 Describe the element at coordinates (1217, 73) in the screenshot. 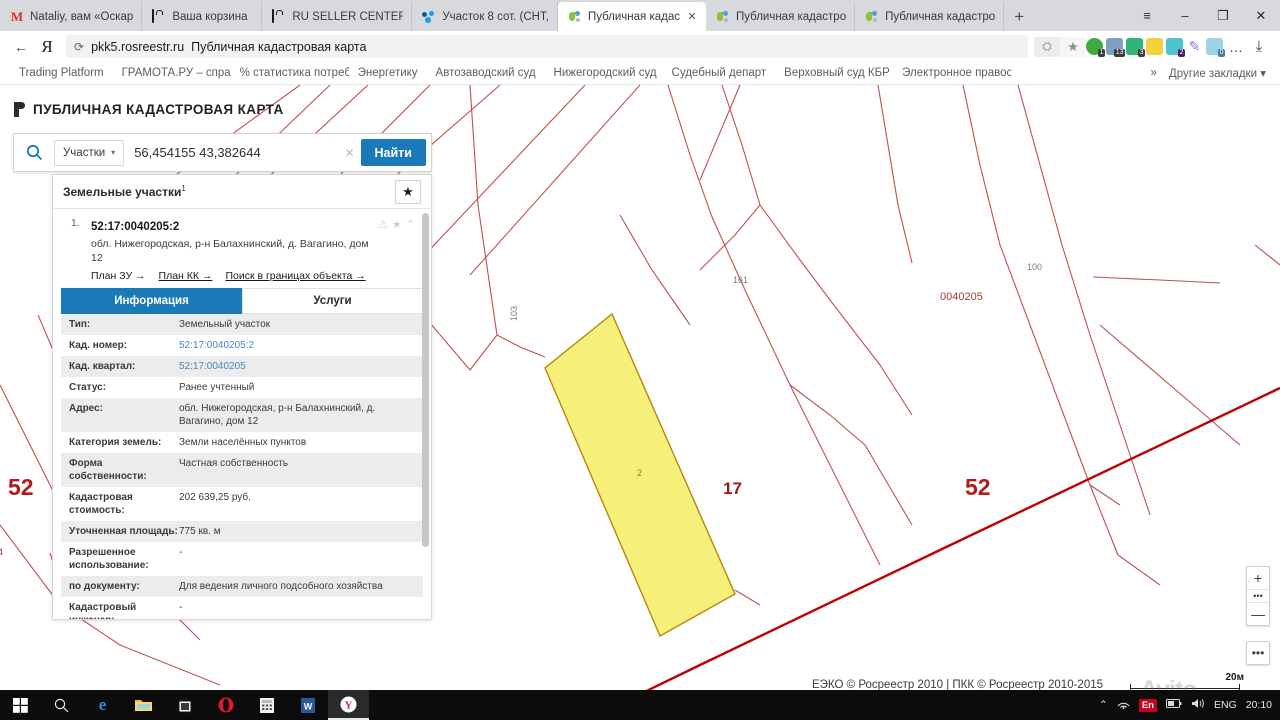

I see `other-bookmarks-button: Другие закладки ▾` at that location.